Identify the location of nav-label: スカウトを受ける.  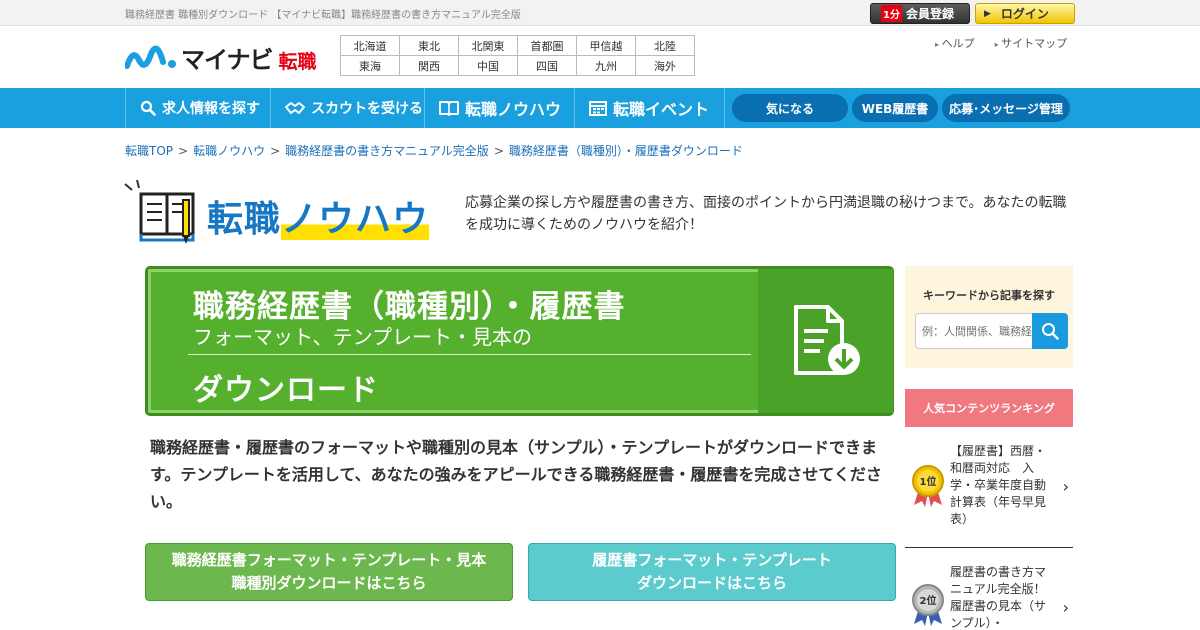
(367, 109).